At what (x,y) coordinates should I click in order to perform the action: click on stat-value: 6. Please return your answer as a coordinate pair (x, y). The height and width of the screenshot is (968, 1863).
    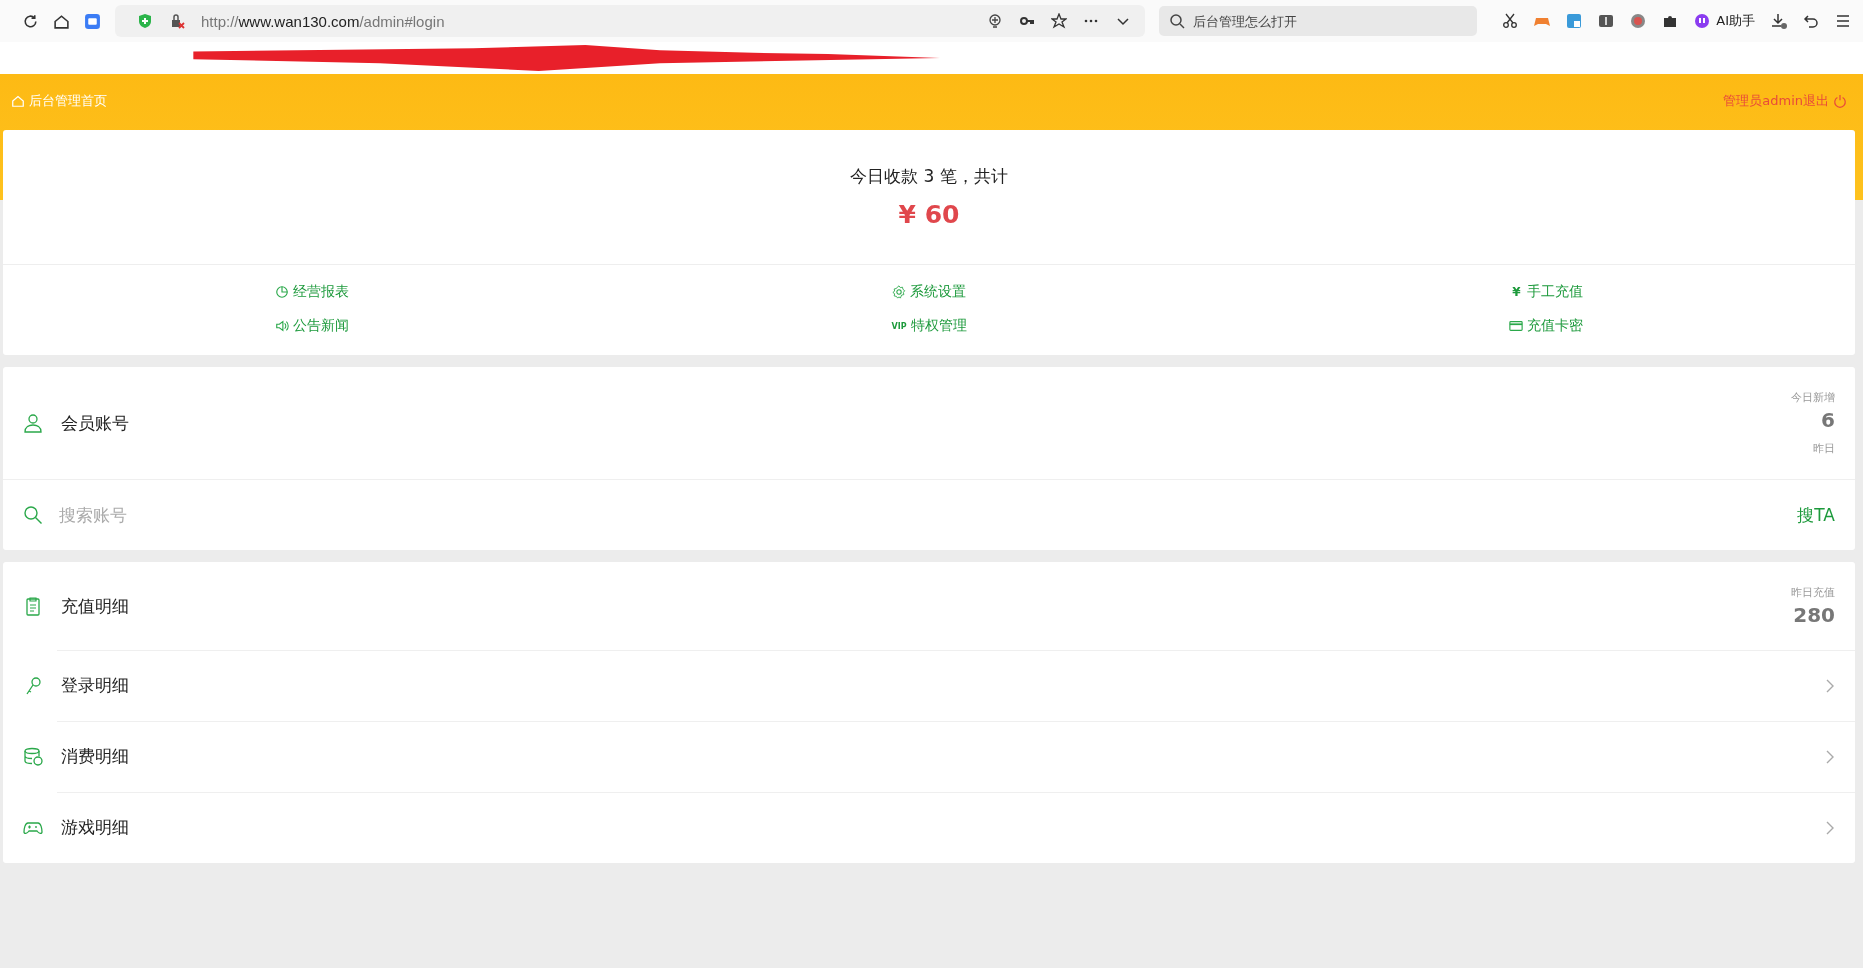
    Looking at the image, I should click on (1828, 420).